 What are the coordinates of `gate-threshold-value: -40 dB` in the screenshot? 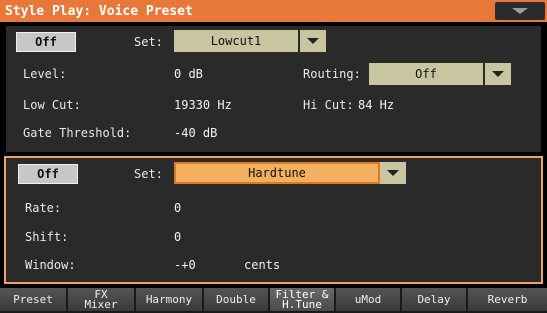 It's located at (195, 133).